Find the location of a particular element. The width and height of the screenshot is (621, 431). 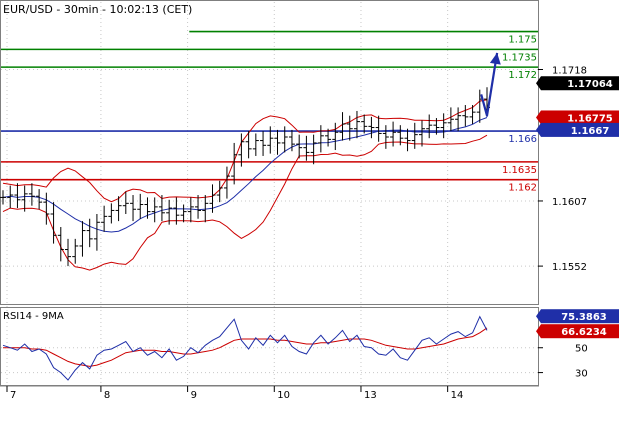

current-price-badge: 1.17064 is located at coordinates (590, 84).